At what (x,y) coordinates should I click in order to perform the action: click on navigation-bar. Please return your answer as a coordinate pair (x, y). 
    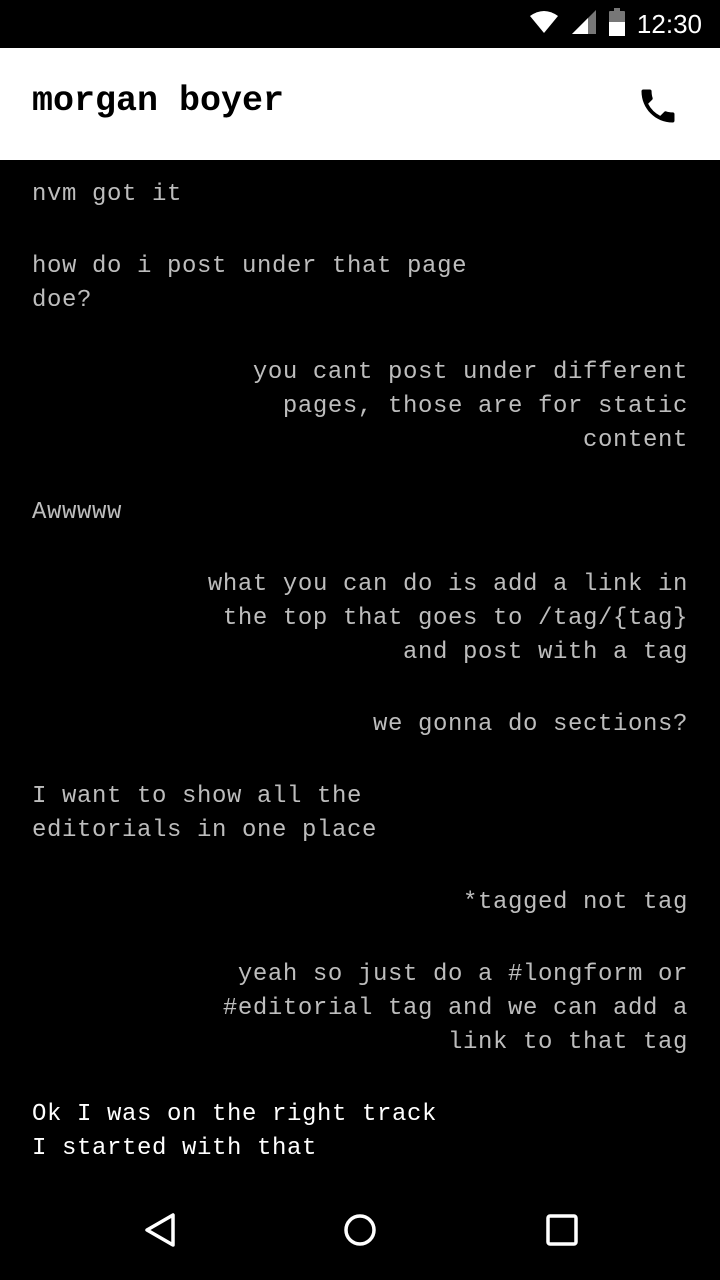
    Looking at the image, I should click on (360, 1232).